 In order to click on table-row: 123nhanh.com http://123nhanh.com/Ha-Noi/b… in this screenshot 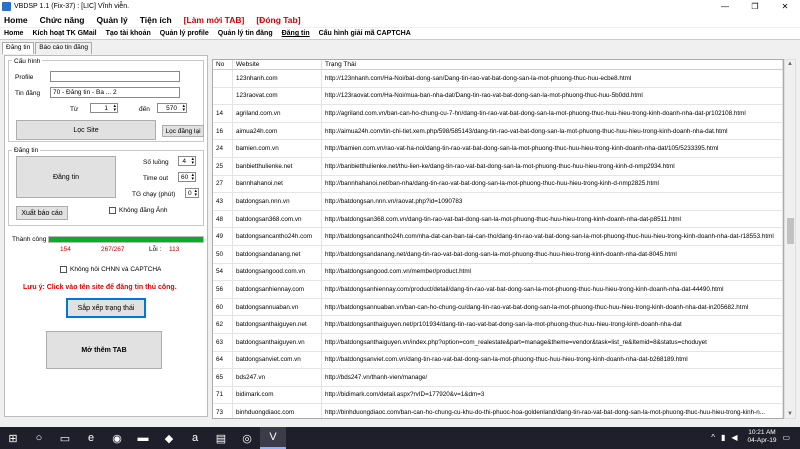, I will do `click(498, 79)`.